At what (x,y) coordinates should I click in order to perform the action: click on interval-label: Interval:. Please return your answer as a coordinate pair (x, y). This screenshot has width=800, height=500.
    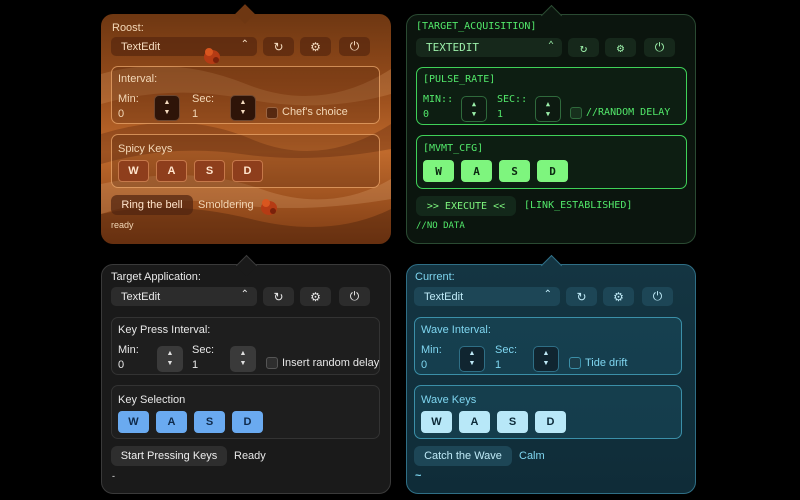
    Looking at the image, I should click on (138, 79).